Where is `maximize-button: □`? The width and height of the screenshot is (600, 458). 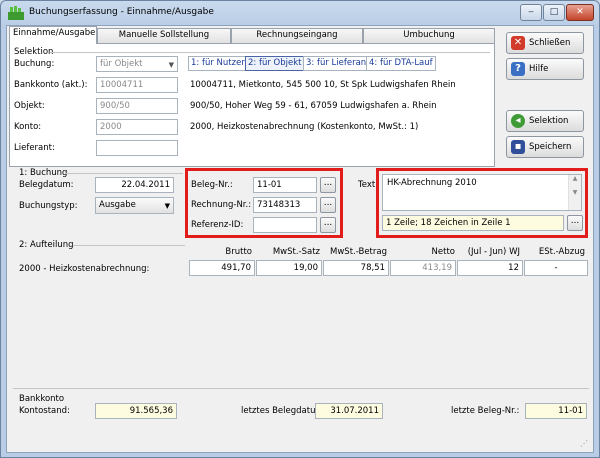
maximize-button: □ is located at coordinates (554, 12).